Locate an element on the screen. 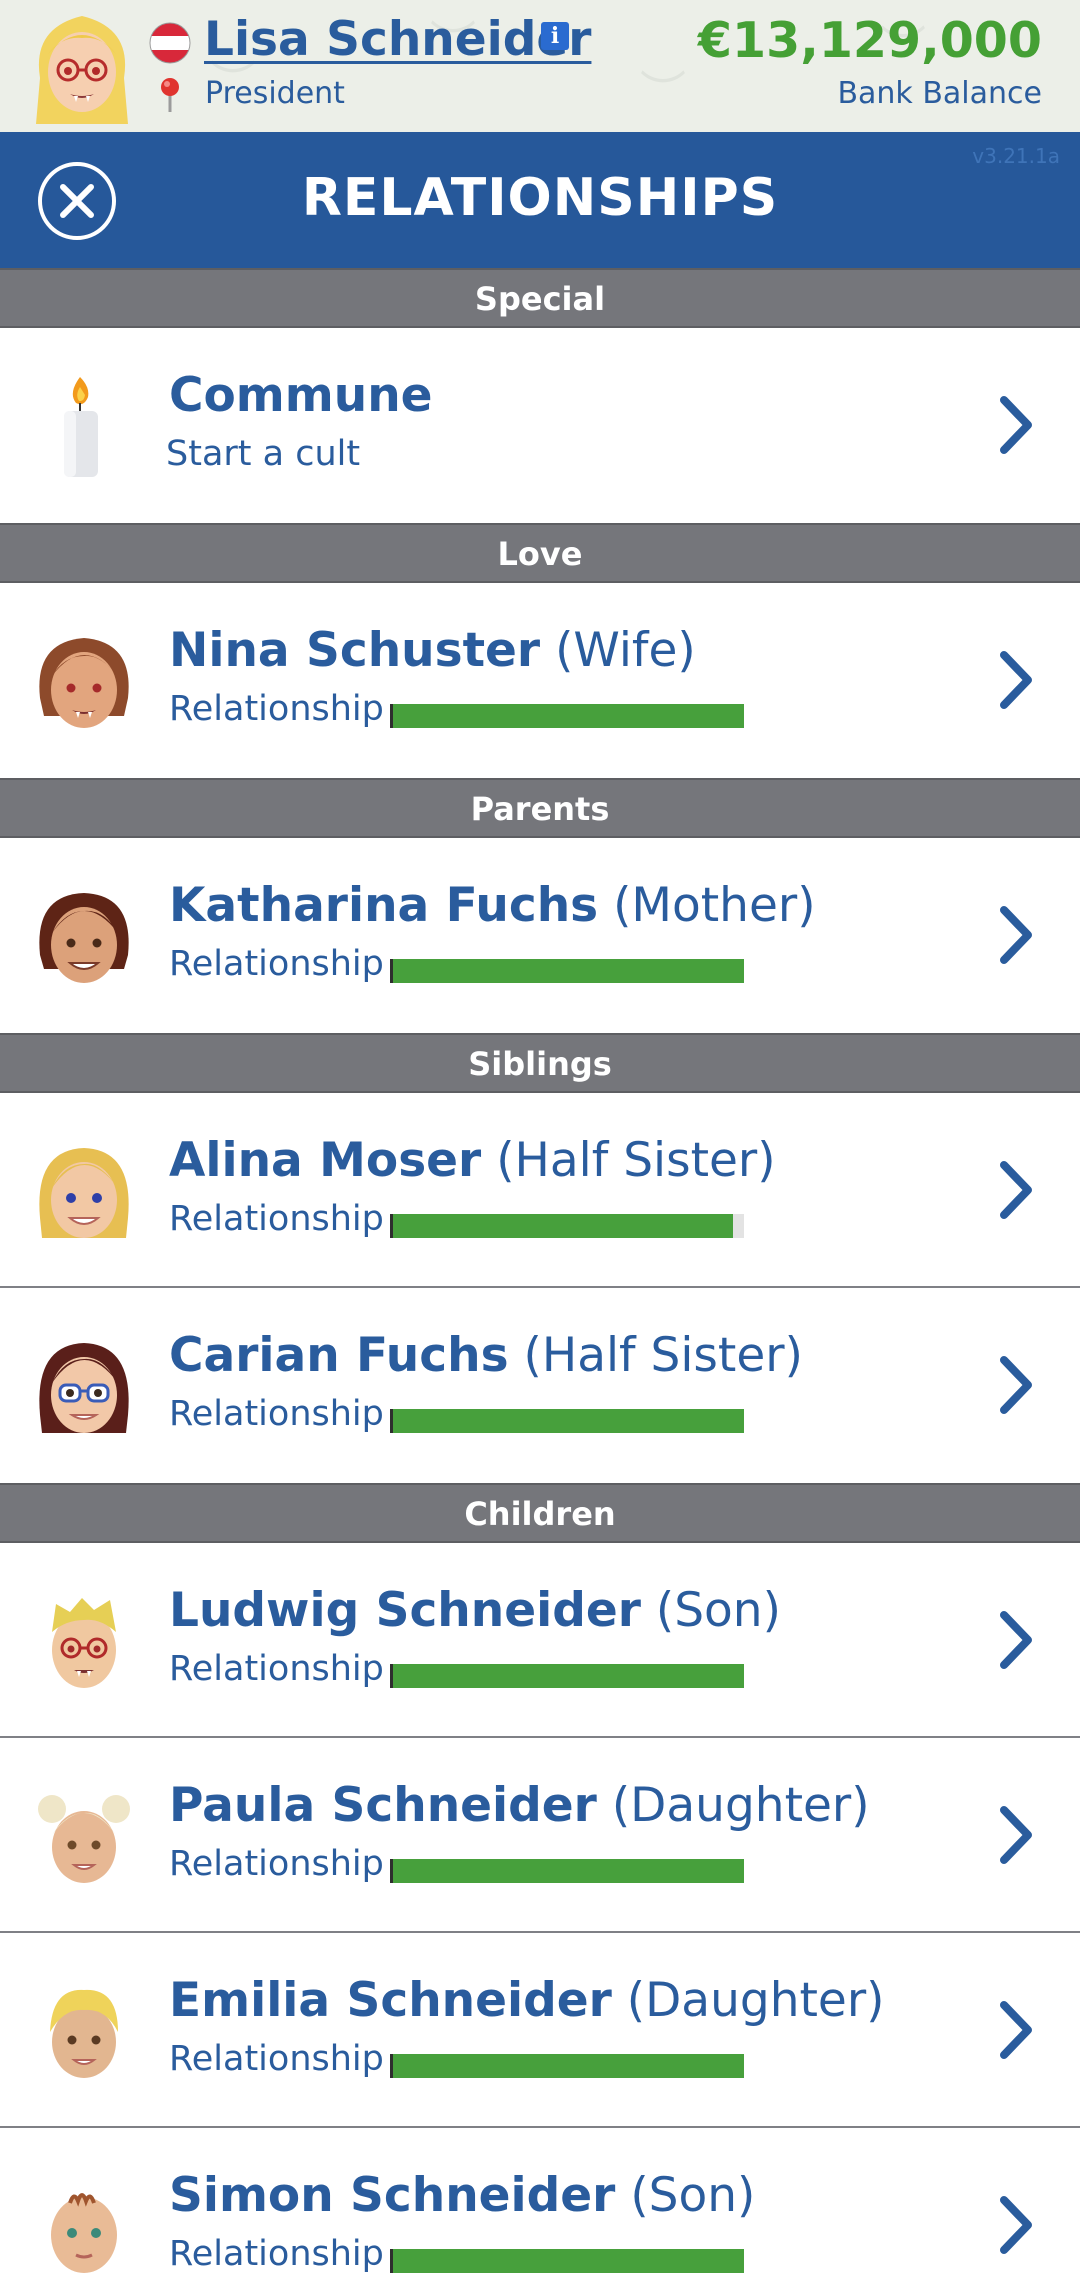 The width and height of the screenshot is (1080, 2284). sister-avatar-icon is located at coordinates (84, 1193).